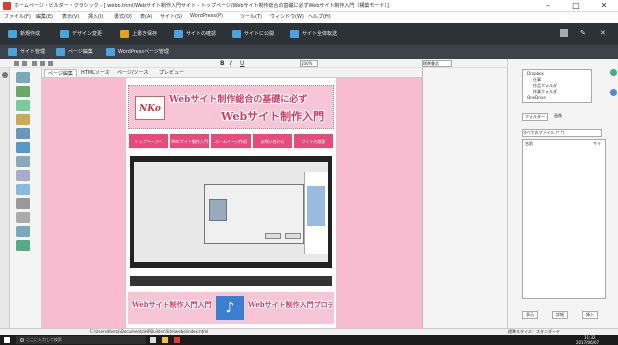 The width and height of the screenshot is (618, 345). I want to click on underline-button: U, so click(242, 63).